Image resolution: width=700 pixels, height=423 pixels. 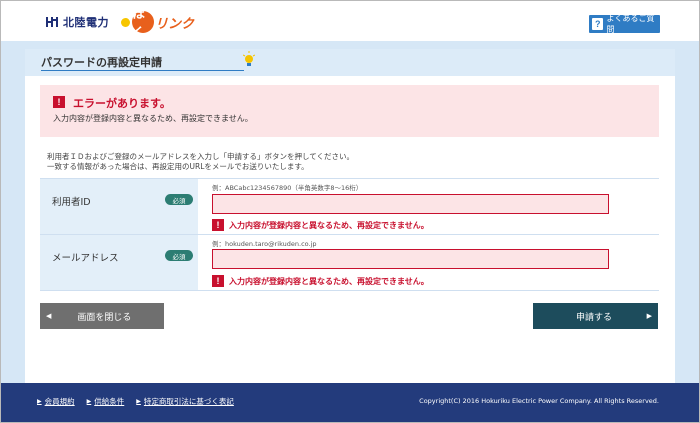 I want to click on faq-label: よくあるご質問, so click(x=630, y=24).